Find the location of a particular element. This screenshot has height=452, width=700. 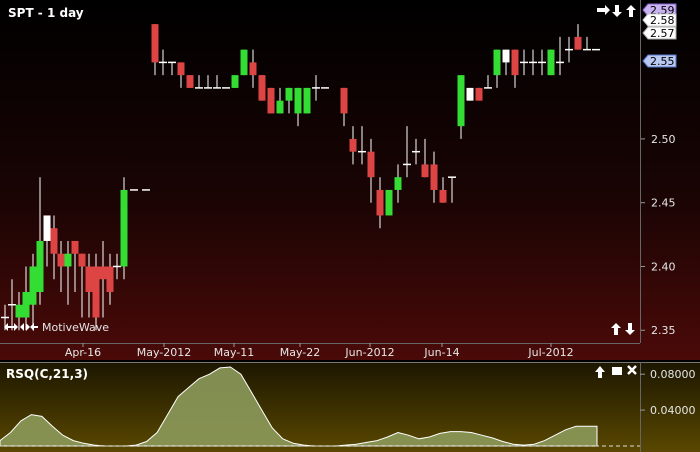

time-tick-label: Apr-16 is located at coordinates (83, 352).